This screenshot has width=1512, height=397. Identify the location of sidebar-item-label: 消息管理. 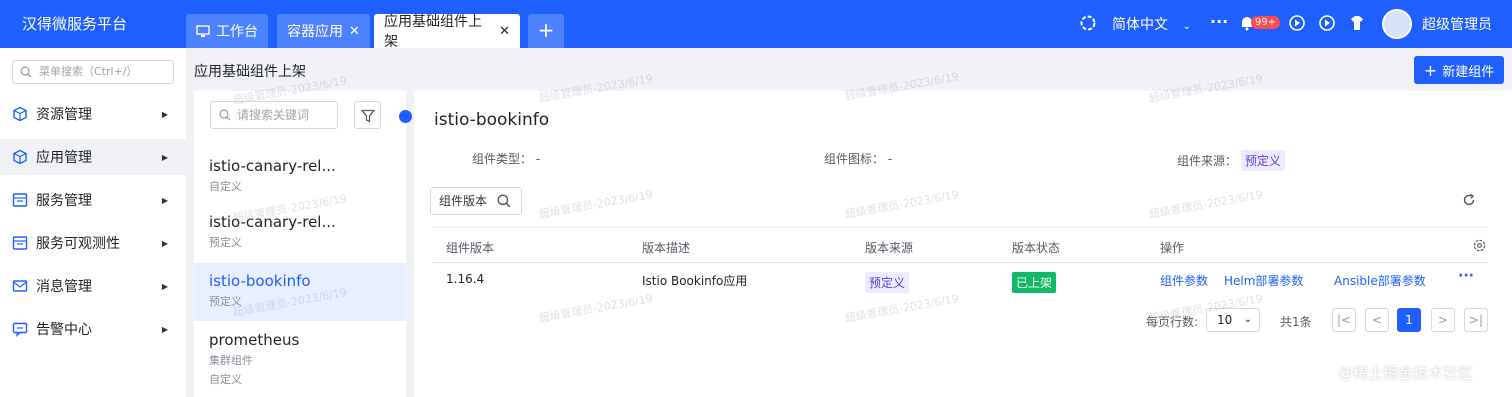
(64, 287).